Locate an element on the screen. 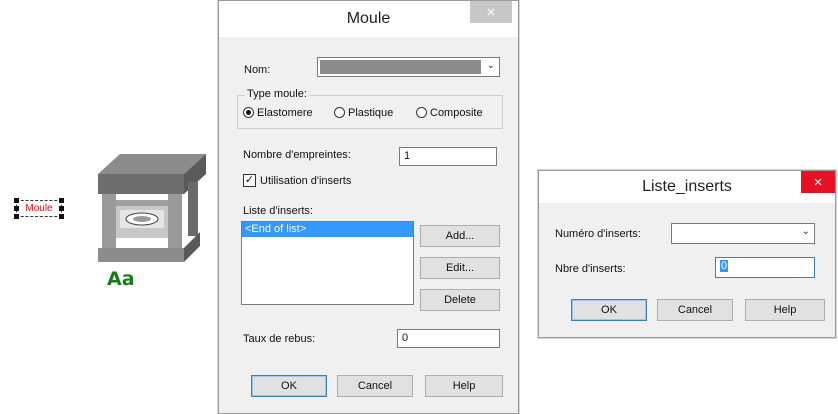 The height and width of the screenshot is (414, 838). nom-selected-value is located at coordinates (400, 67).